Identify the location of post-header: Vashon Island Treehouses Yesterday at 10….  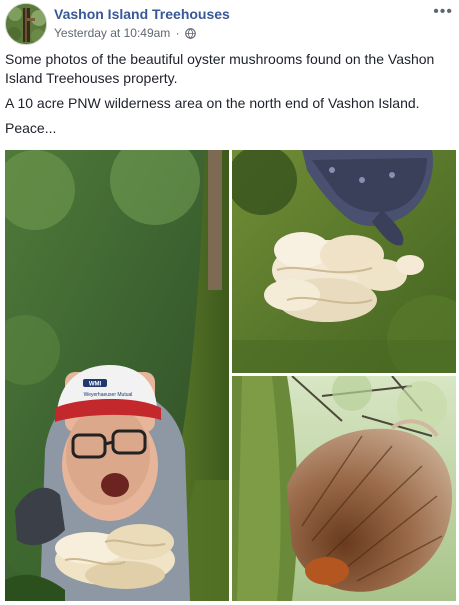
(230, 24).